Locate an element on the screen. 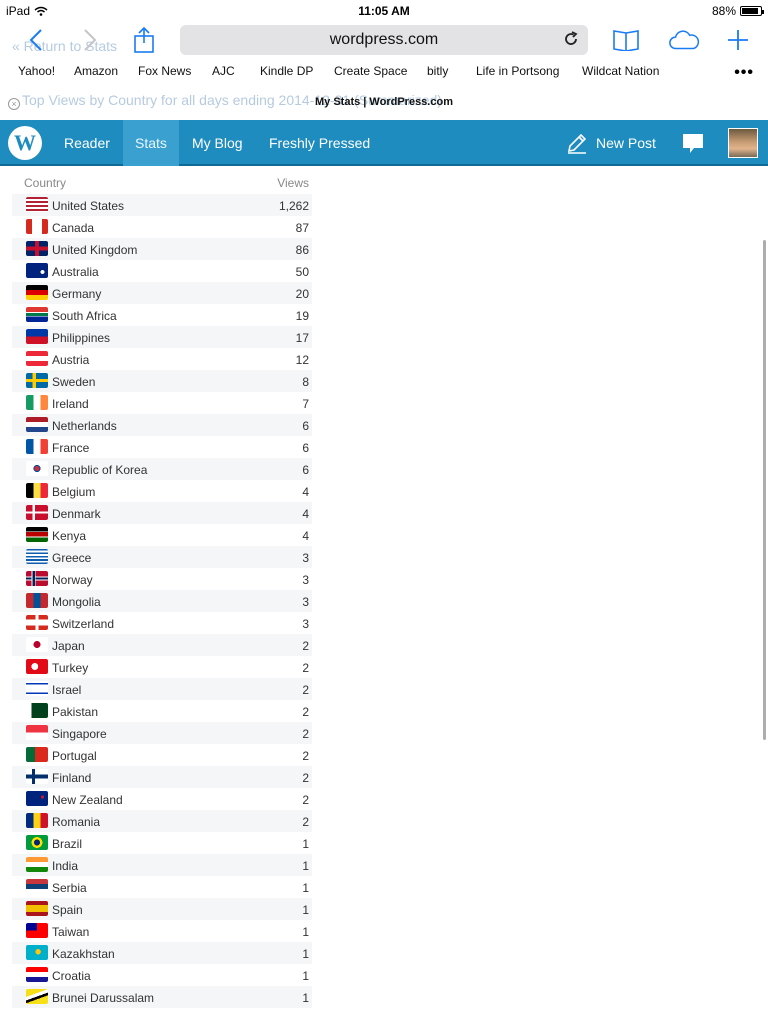 The height and width of the screenshot is (1024, 768). bookmark-fox-news: Fox News is located at coordinates (164, 71).